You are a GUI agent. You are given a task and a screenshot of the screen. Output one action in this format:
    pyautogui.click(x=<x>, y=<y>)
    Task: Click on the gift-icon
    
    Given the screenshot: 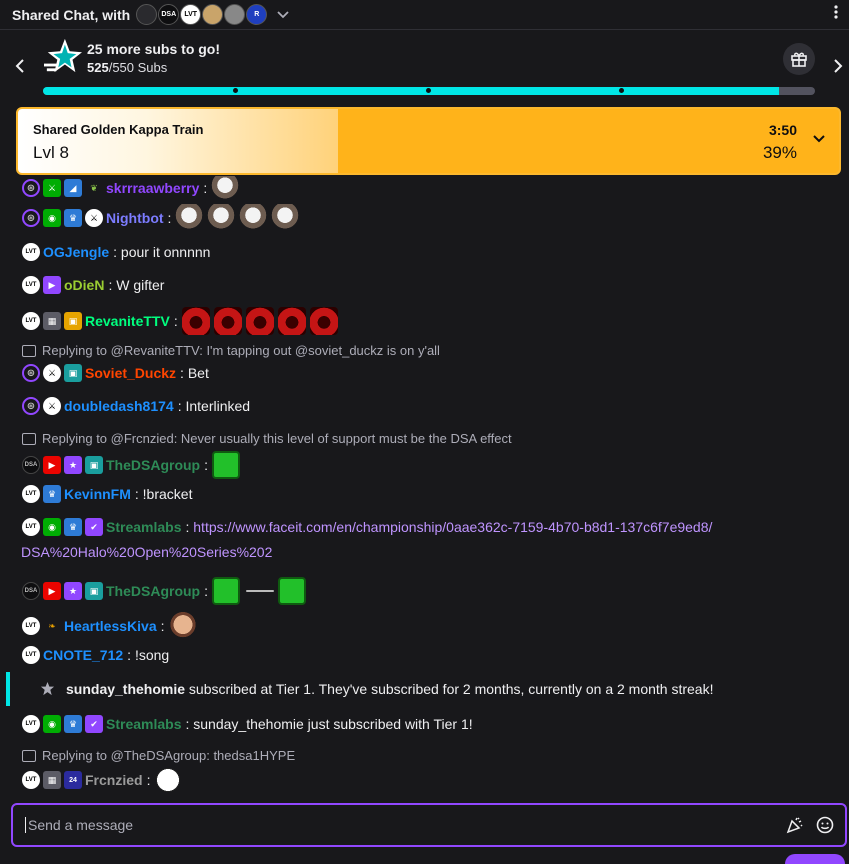 What is the action you would take?
    pyautogui.click(x=799, y=59)
    